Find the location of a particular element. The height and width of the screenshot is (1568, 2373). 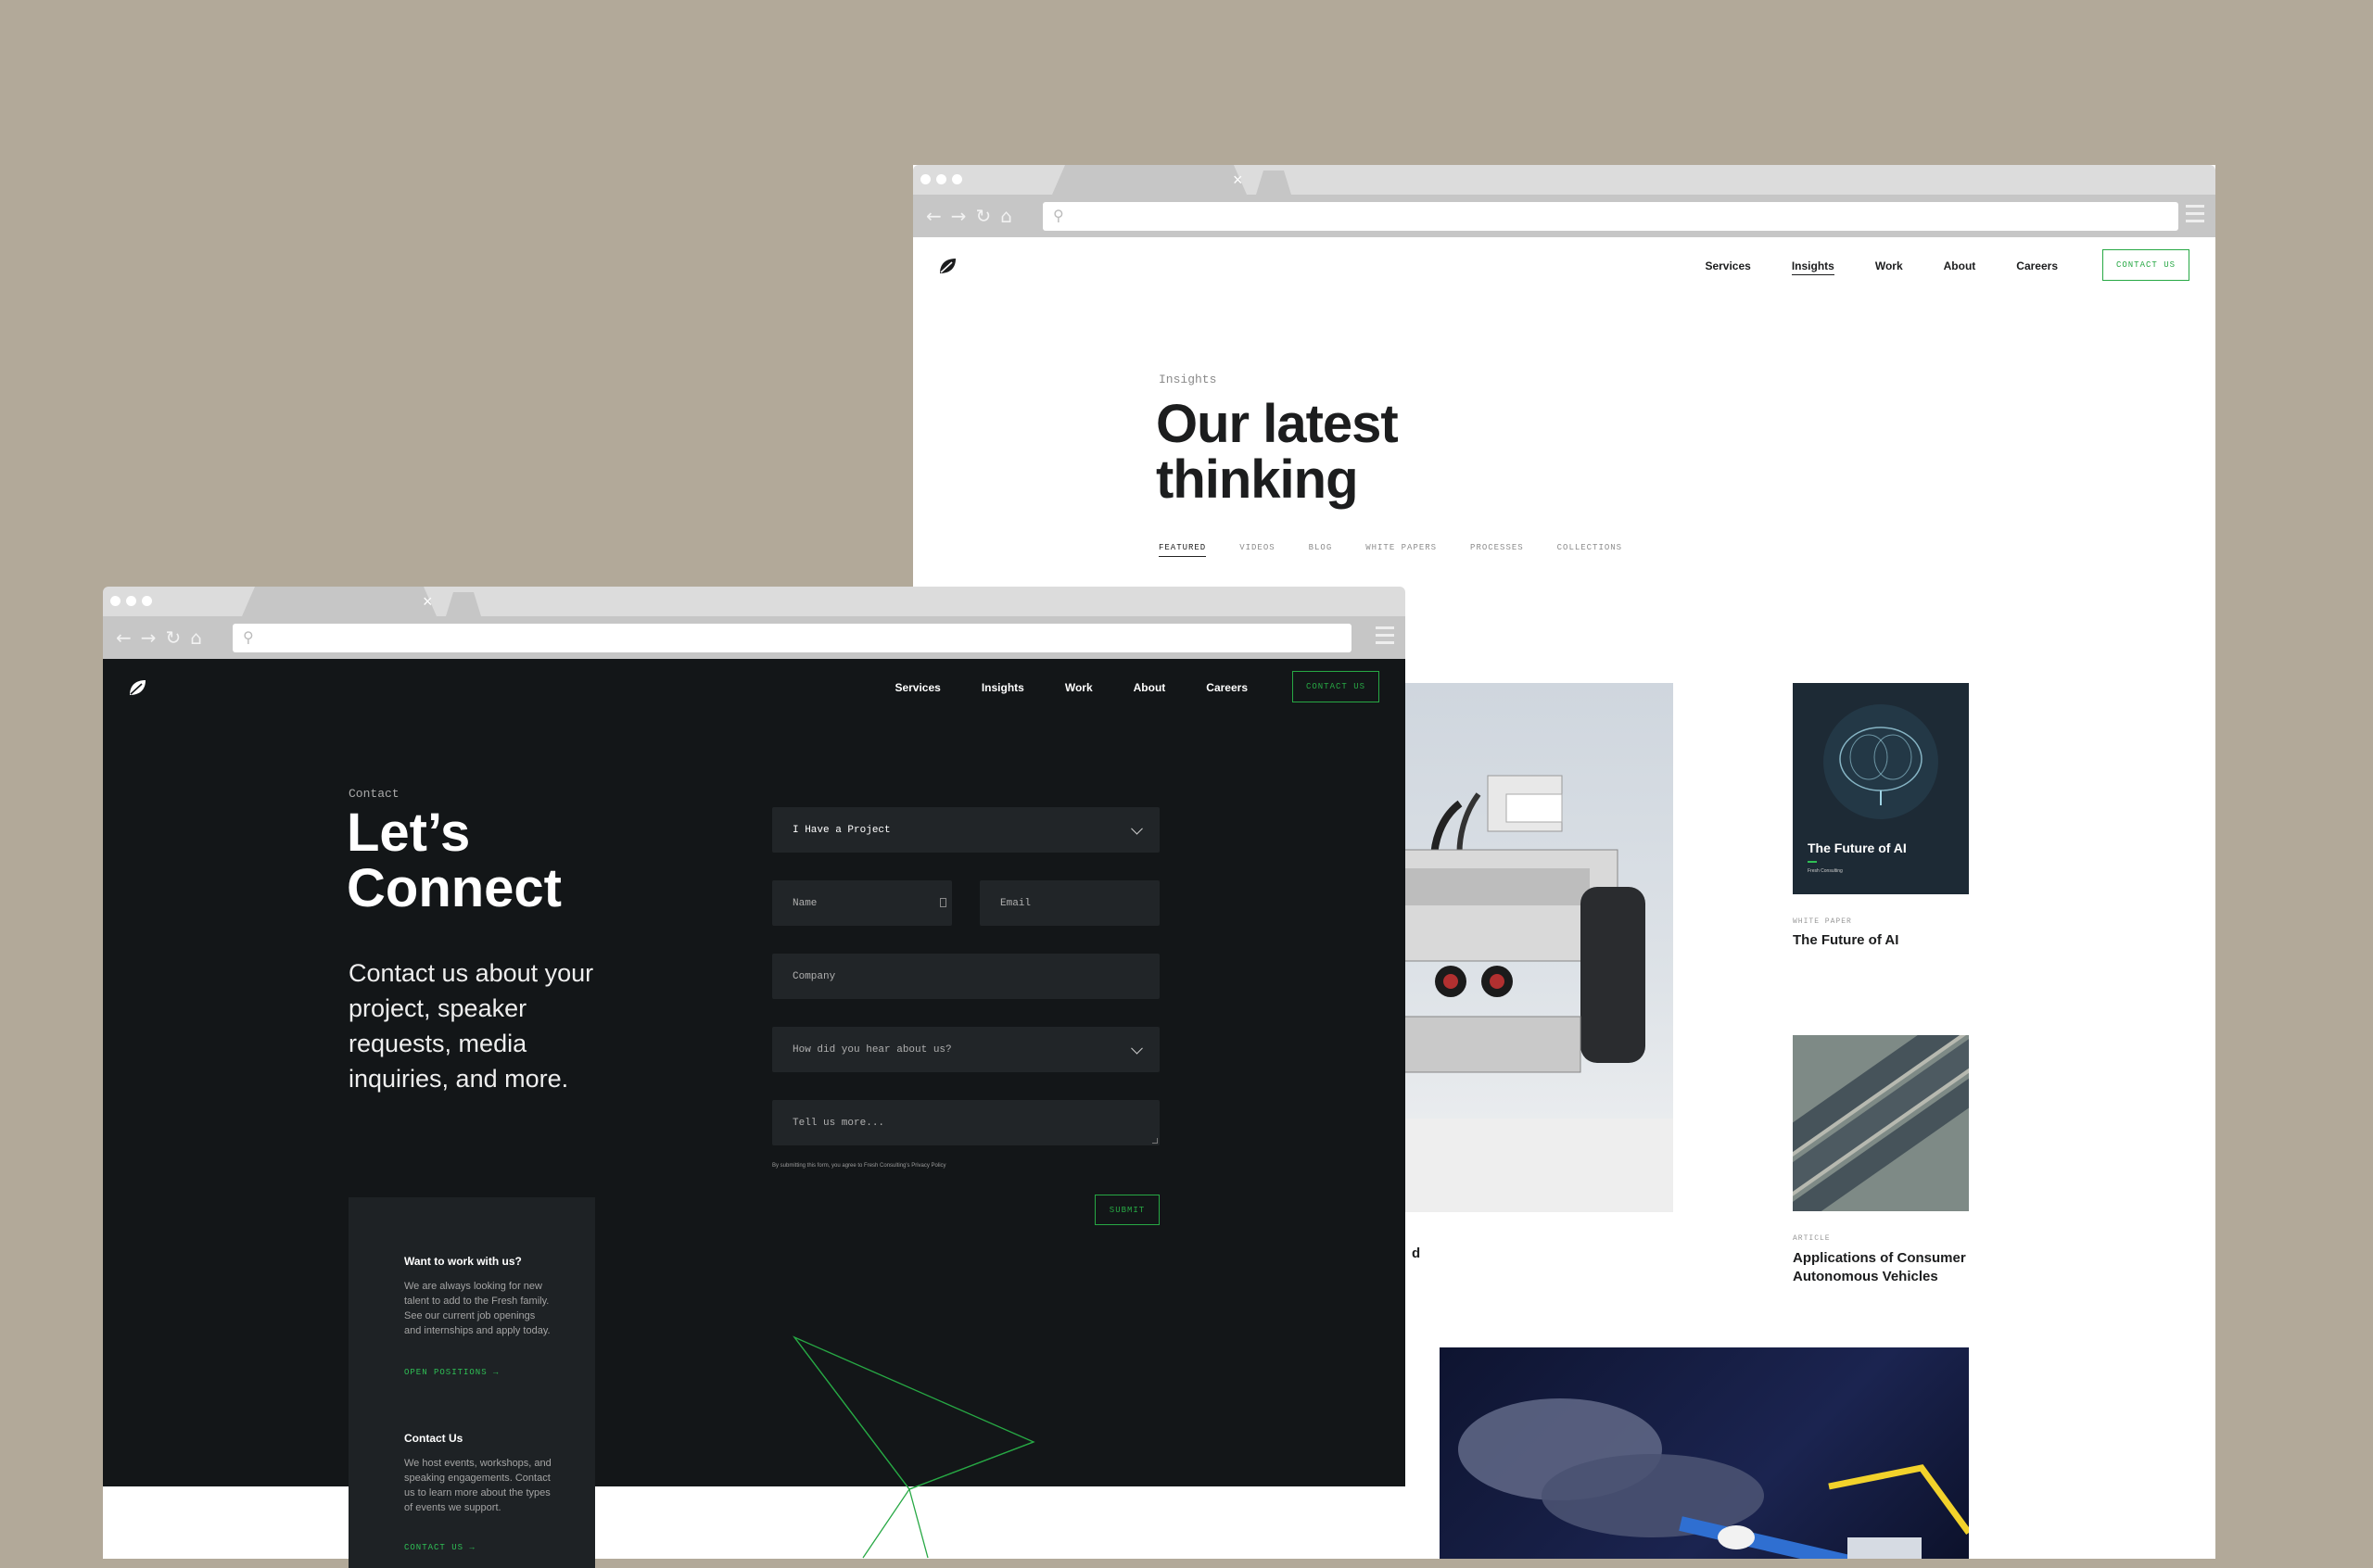

resize-handle-icon is located at coordinates (1155, 1141).